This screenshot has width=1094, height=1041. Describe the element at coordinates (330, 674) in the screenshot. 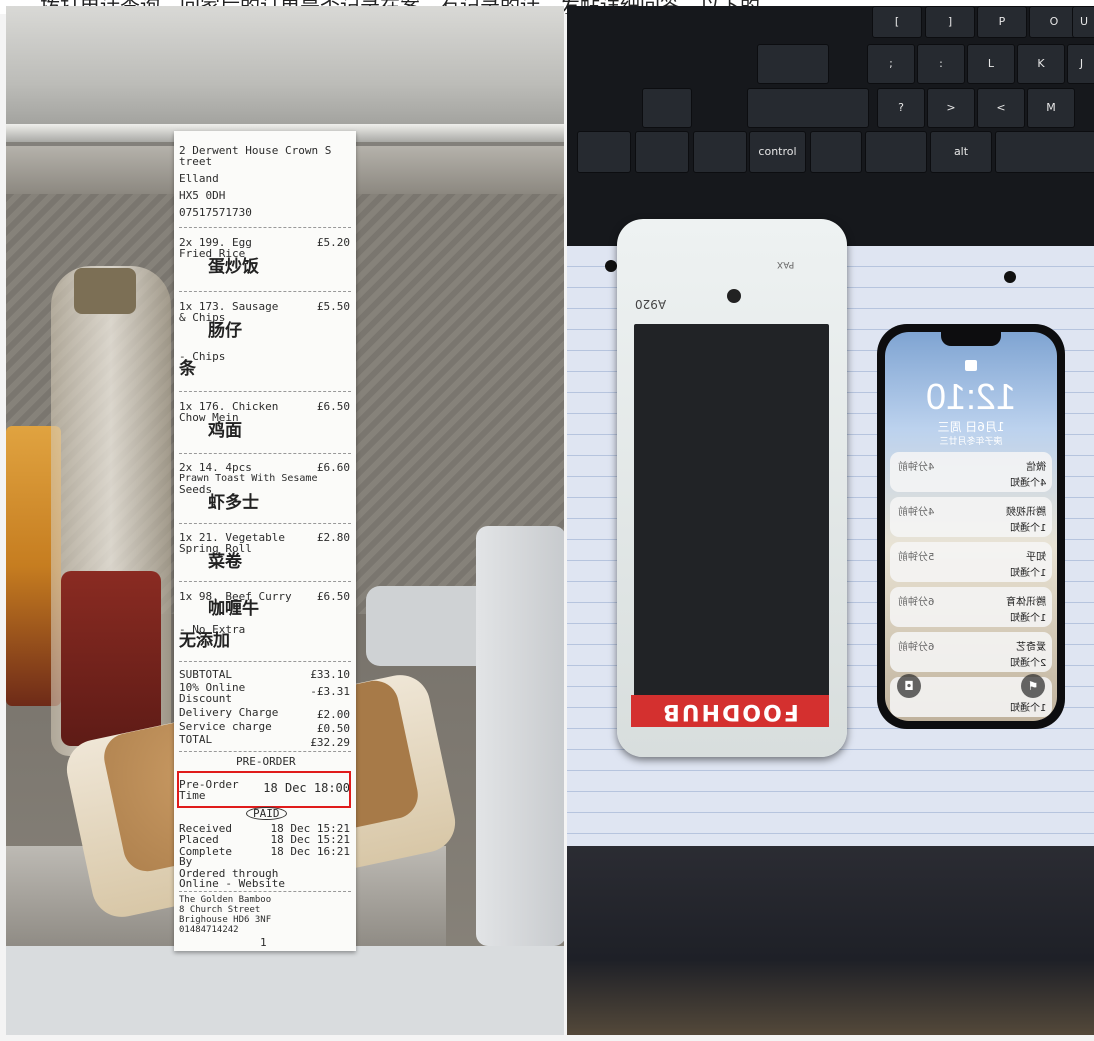

I see `total-value: £33.10` at that location.